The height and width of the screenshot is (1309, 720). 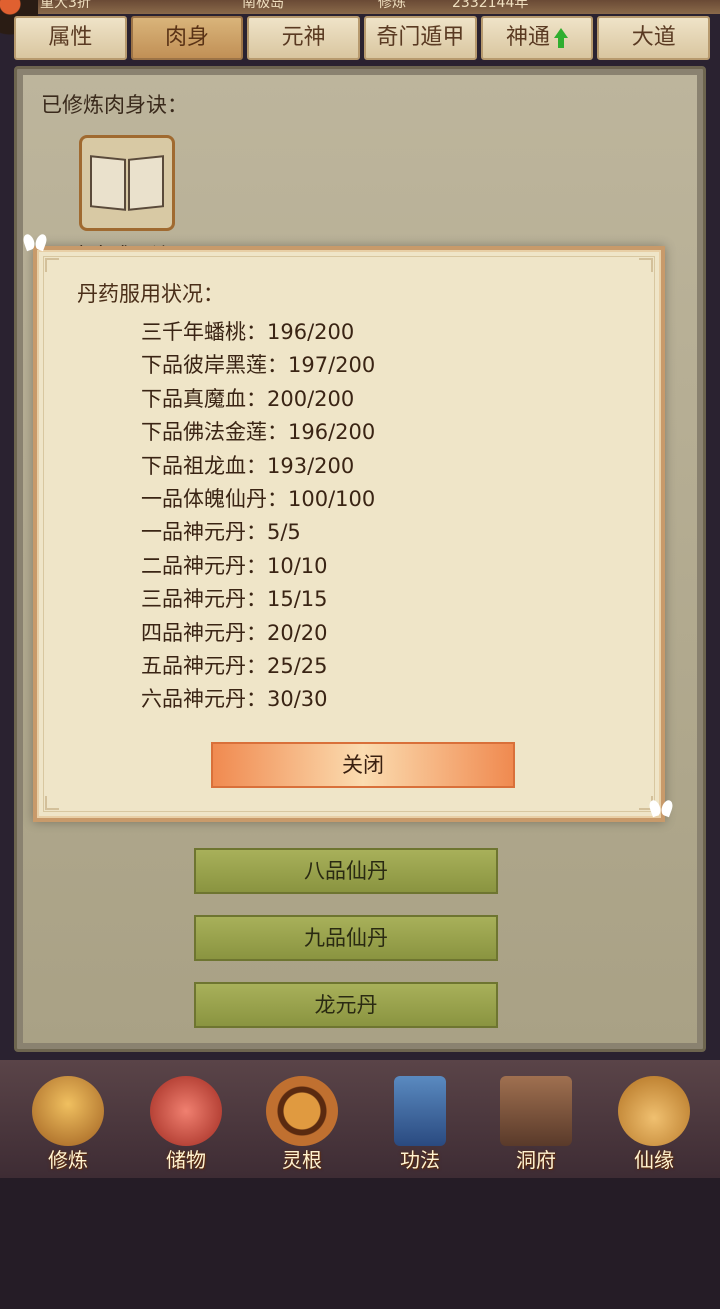 What do you see at coordinates (363, 765) in the screenshot?
I see `close-button: 关闭` at bounding box center [363, 765].